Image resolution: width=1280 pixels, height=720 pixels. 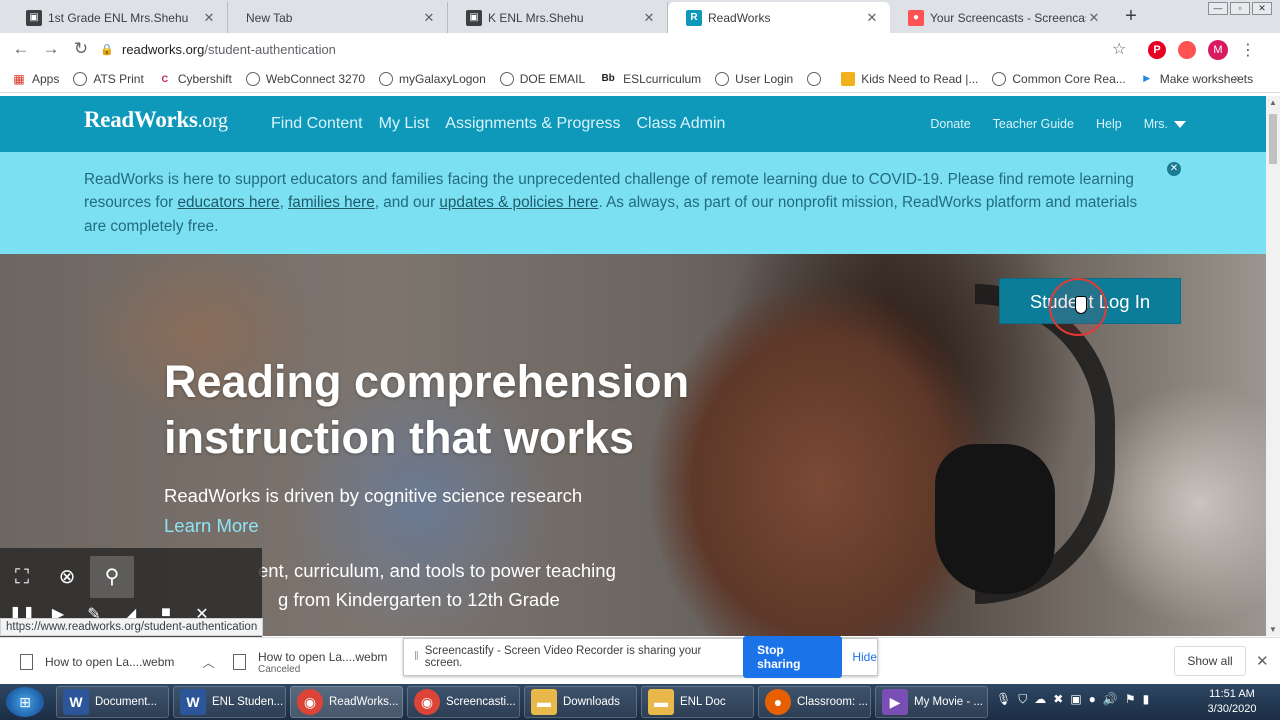 What do you see at coordinates (46, 78) in the screenshot?
I see `bookmark-label: Apps` at bounding box center [46, 78].